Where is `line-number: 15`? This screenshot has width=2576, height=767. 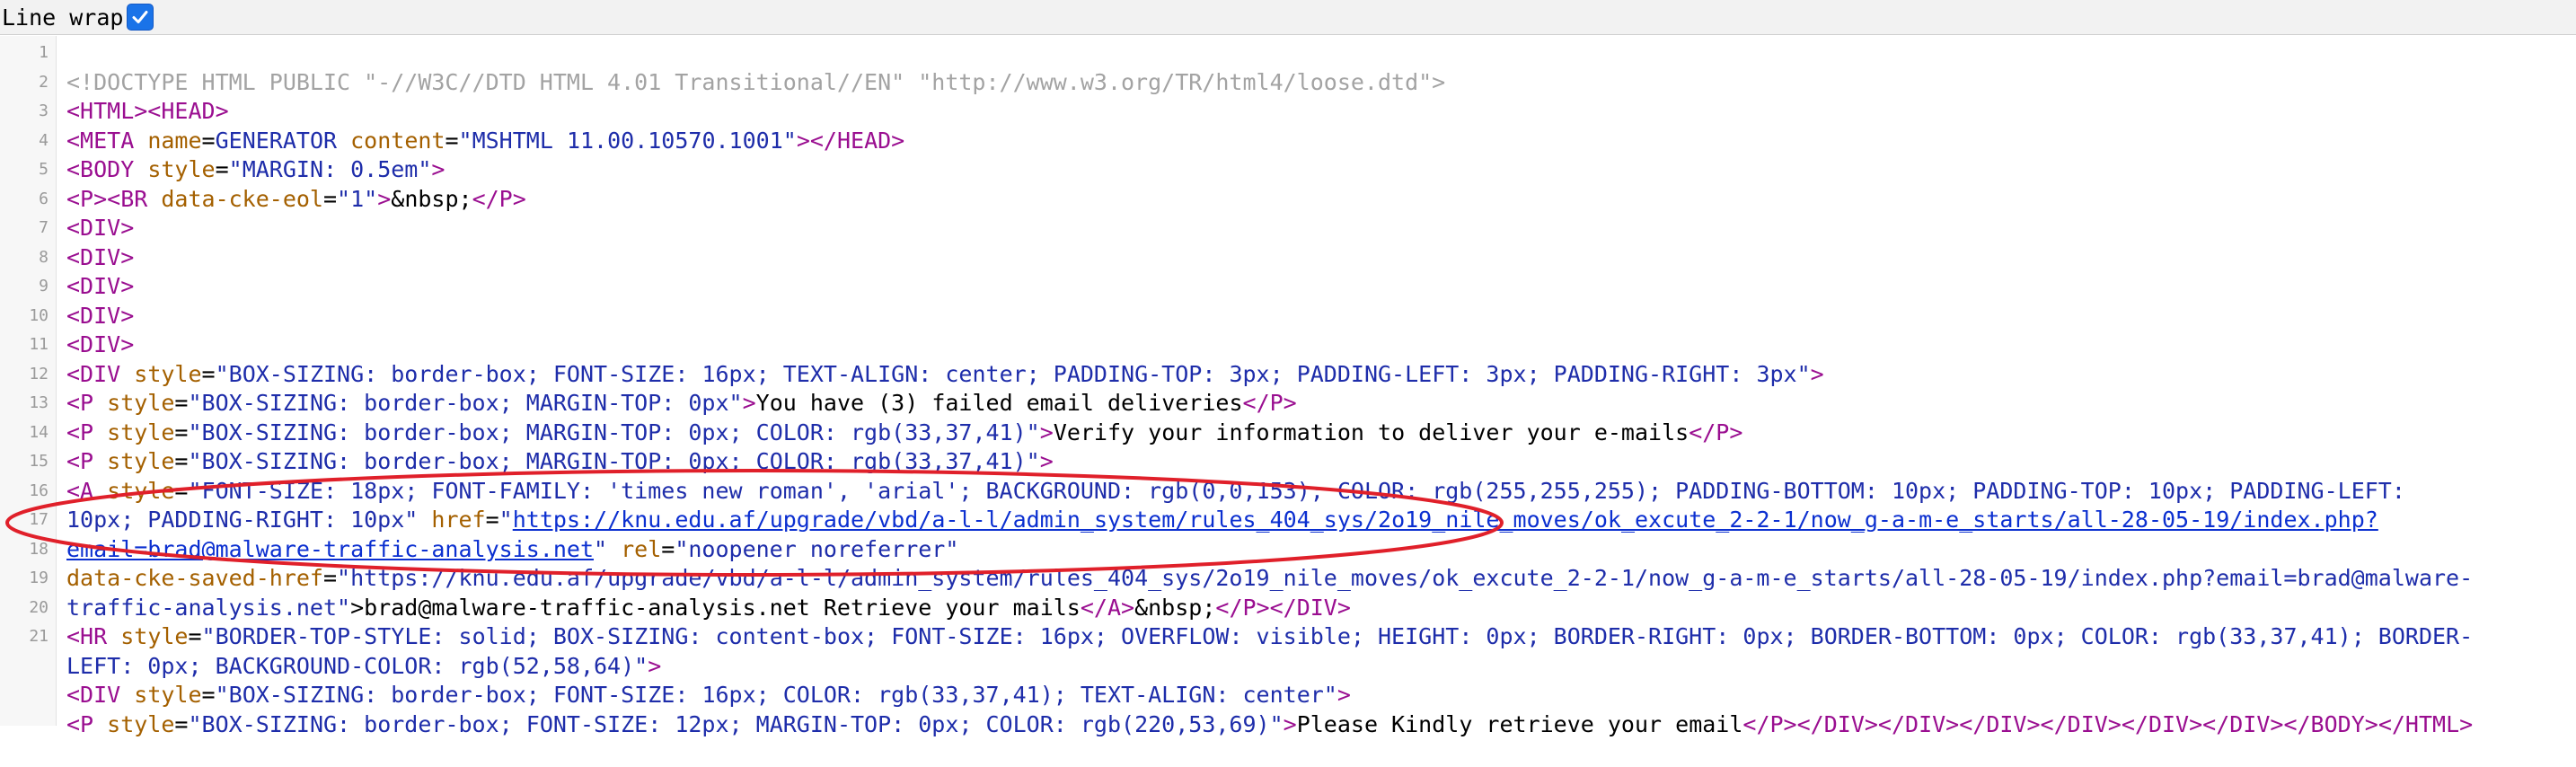
line-number: 15 is located at coordinates (39, 461).